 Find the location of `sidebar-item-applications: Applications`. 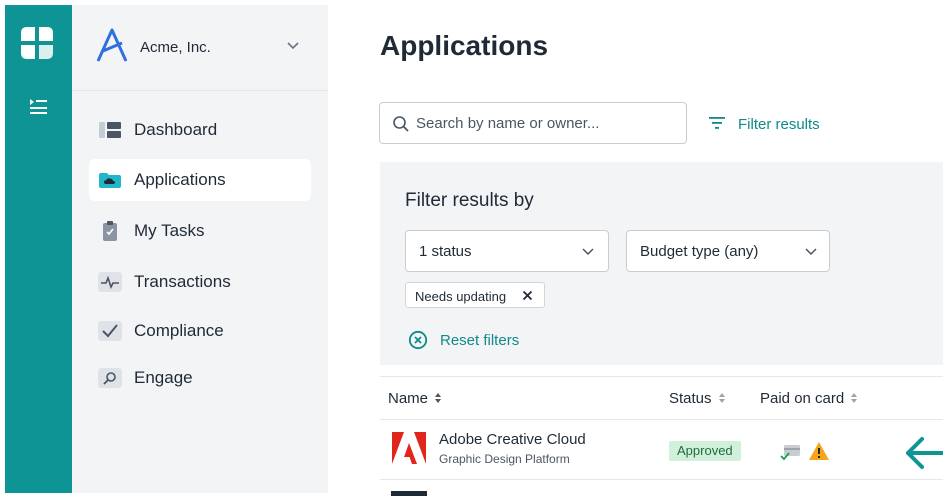

sidebar-item-applications: Applications is located at coordinates (200, 180).